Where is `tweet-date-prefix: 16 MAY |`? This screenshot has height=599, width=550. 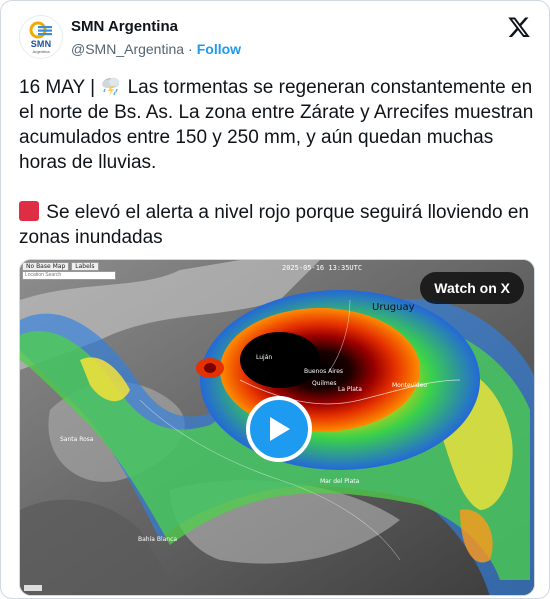 tweet-date-prefix: 16 MAY | is located at coordinates (60, 87).